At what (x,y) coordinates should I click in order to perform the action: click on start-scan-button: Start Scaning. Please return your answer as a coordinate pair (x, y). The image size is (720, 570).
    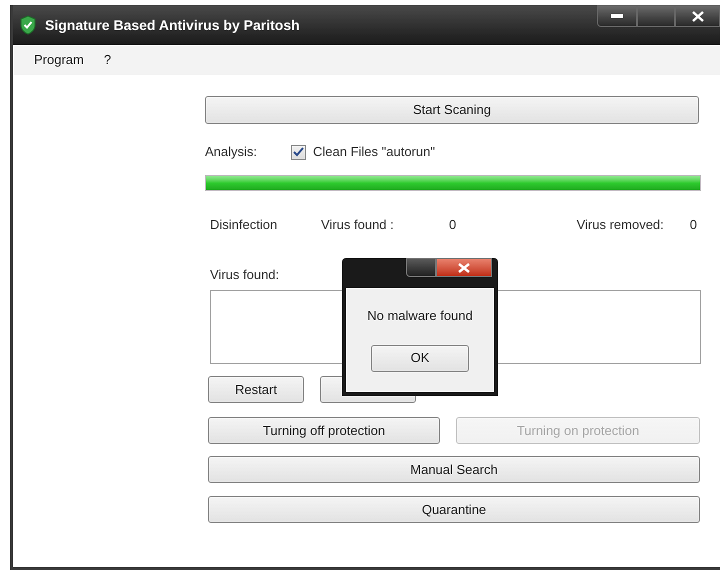
    Looking at the image, I should click on (452, 110).